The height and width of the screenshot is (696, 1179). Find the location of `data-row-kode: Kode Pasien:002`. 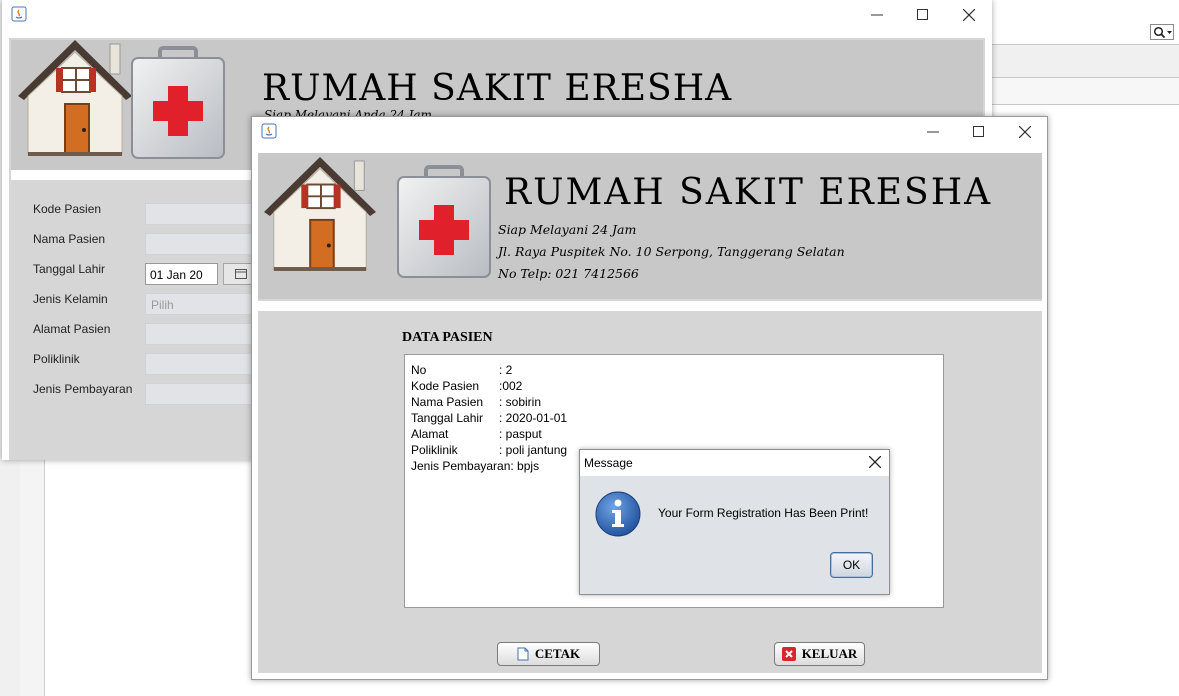

data-row-kode: Kode Pasien:002 is located at coordinates (467, 386).